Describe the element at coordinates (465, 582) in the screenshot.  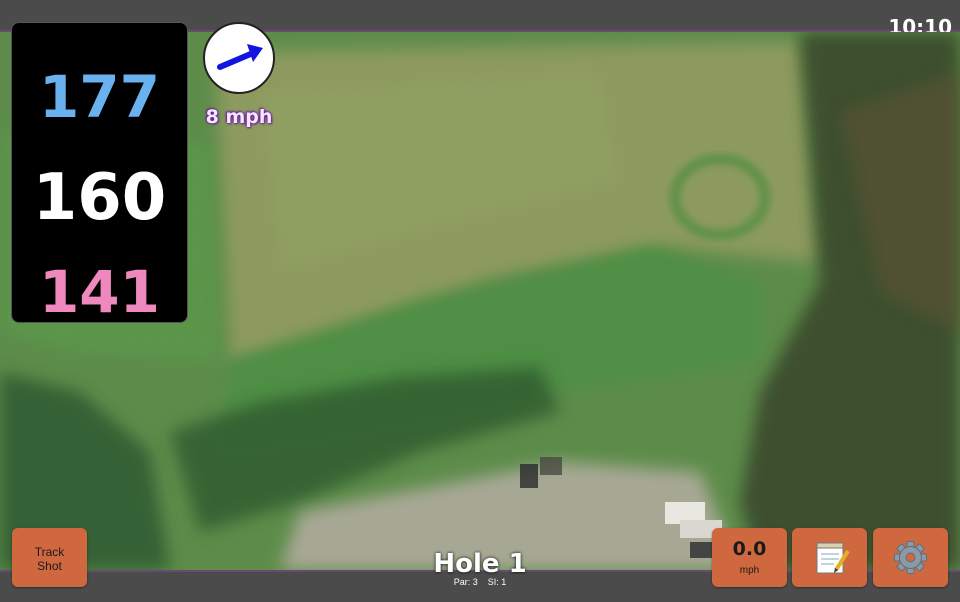
I see `par-label: Par: 3` at that location.